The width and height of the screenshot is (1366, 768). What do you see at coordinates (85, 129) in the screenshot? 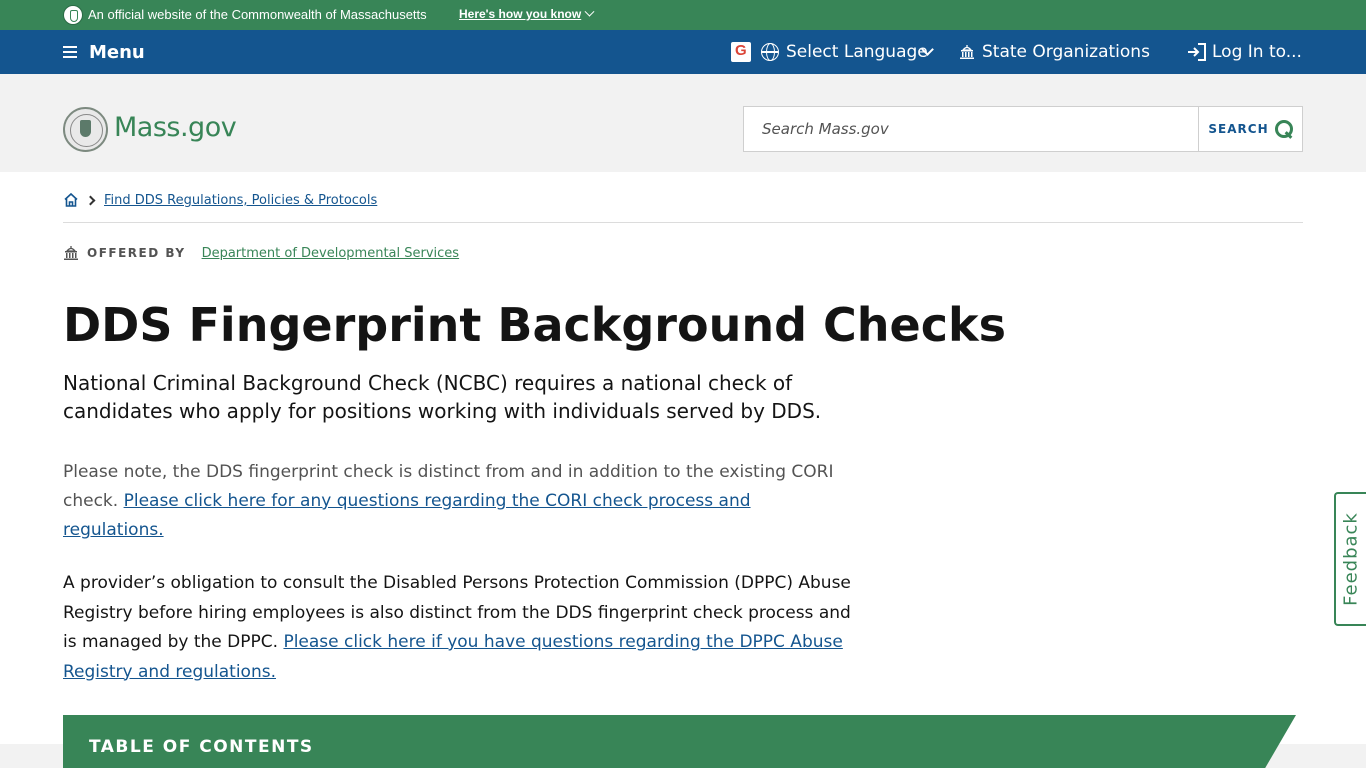
I see `mass-seal-logo` at bounding box center [85, 129].